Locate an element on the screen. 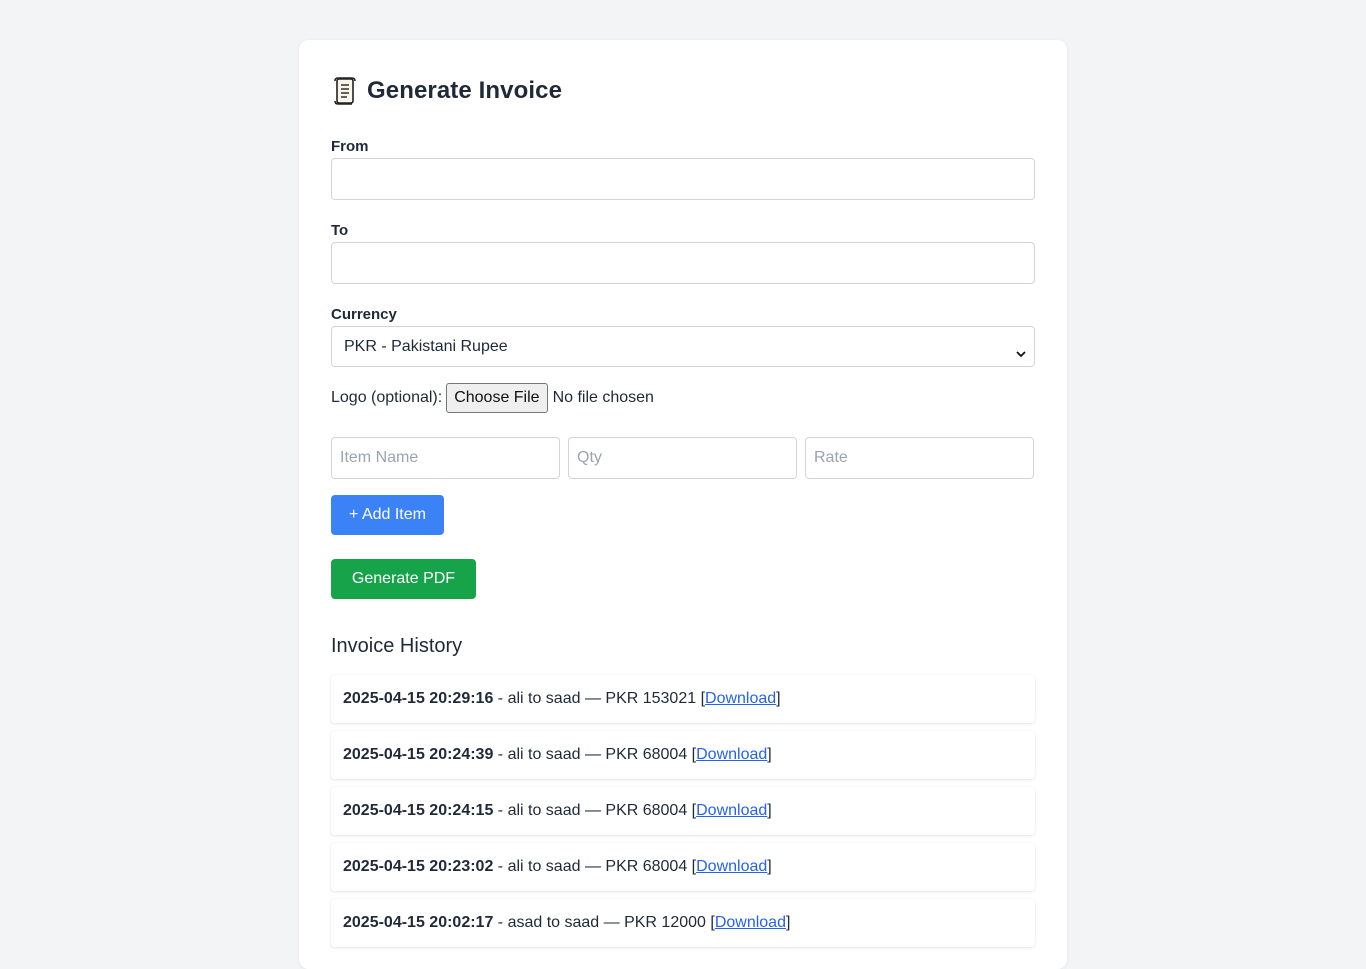  history-timestamp: 2025-04-15 20:24:15 is located at coordinates (418, 810).